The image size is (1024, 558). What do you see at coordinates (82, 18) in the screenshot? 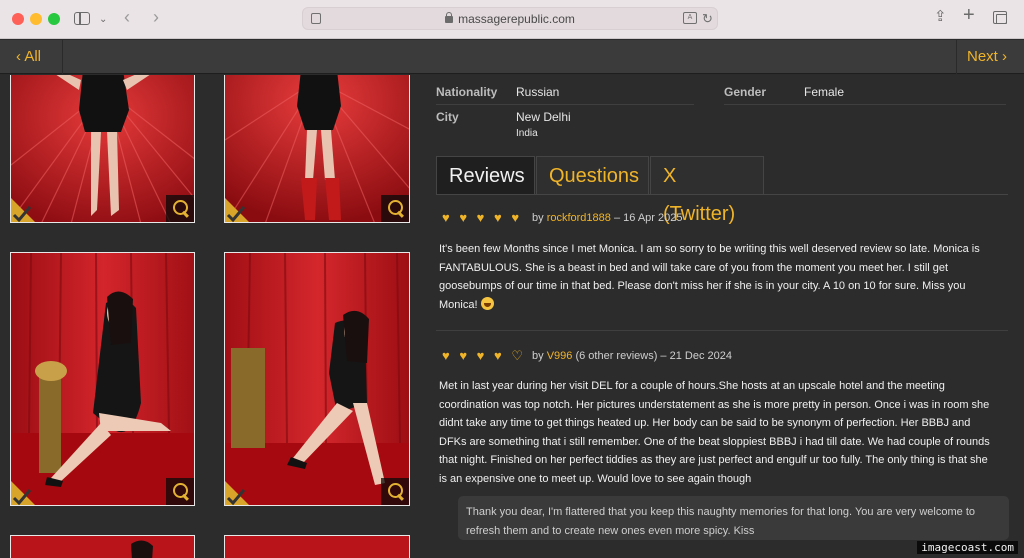
I see `sidebar-icon` at bounding box center [82, 18].